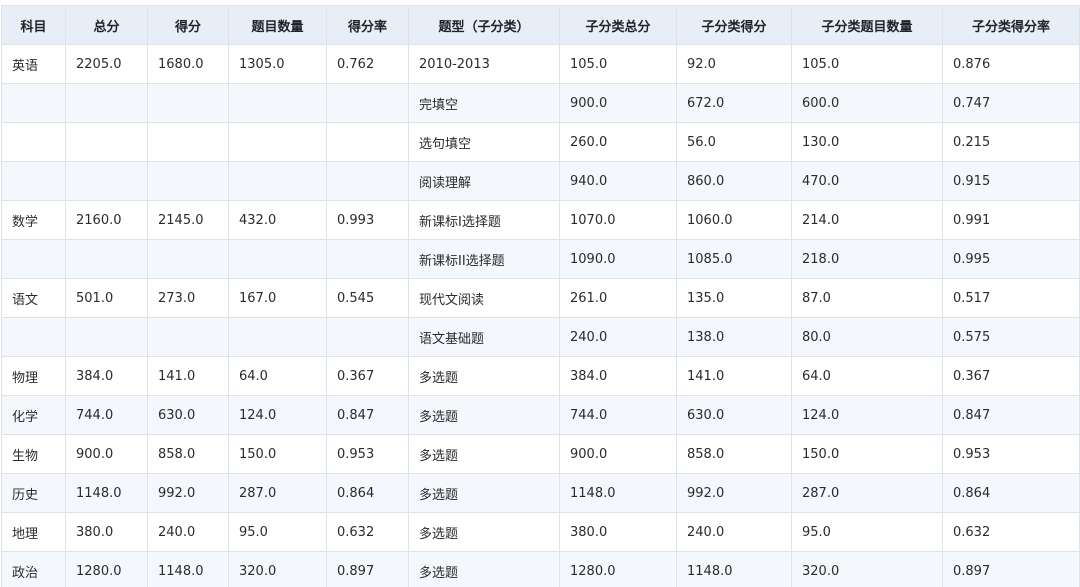  What do you see at coordinates (367, 569) in the screenshot?
I see `cell-score-rate: 0.897` at bounding box center [367, 569].